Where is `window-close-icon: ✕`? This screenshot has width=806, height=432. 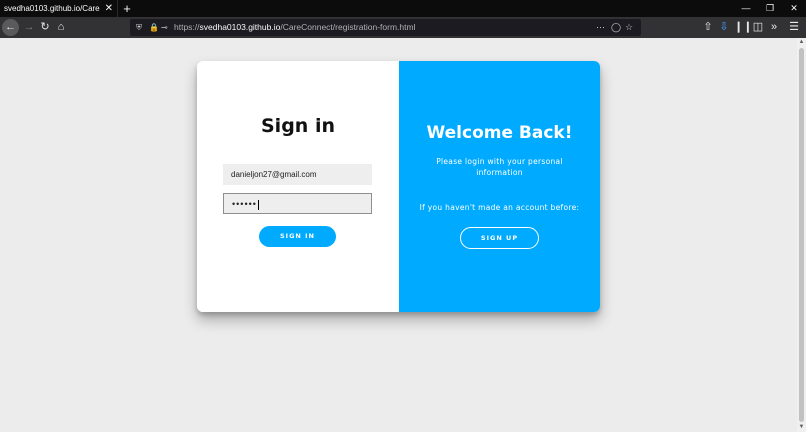 window-close-icon: ✕ is located at coordinates (794, 8).